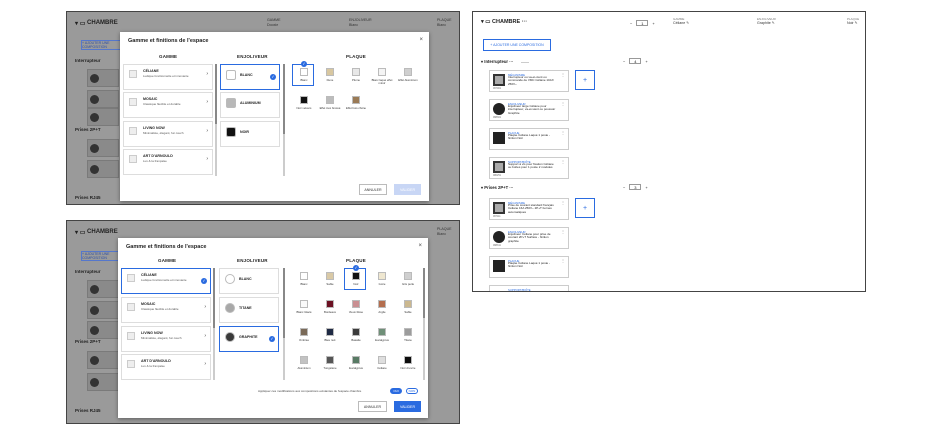  I want to click on prises-quantity-stepper: −3 +, so click(635, 187).